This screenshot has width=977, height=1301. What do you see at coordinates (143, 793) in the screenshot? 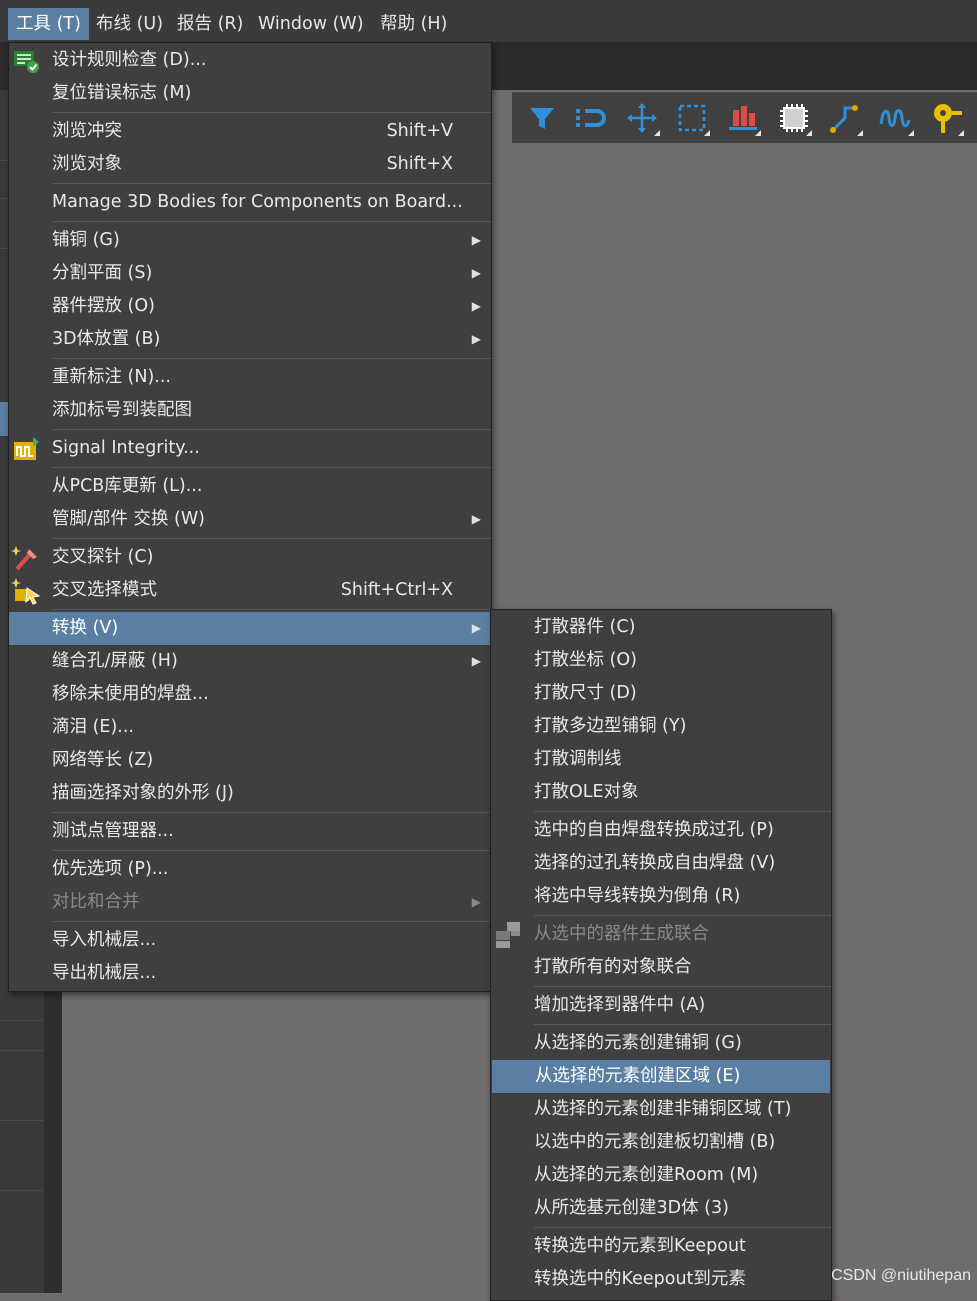
I see `menu-item-label: 描画选择对象的外形 (J)` at bounding box center [143, 793].